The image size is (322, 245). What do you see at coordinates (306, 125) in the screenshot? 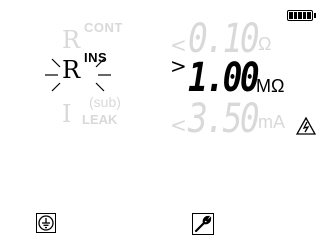
I see `high-voltage-warning-icon` at bounding box center [306, 125].